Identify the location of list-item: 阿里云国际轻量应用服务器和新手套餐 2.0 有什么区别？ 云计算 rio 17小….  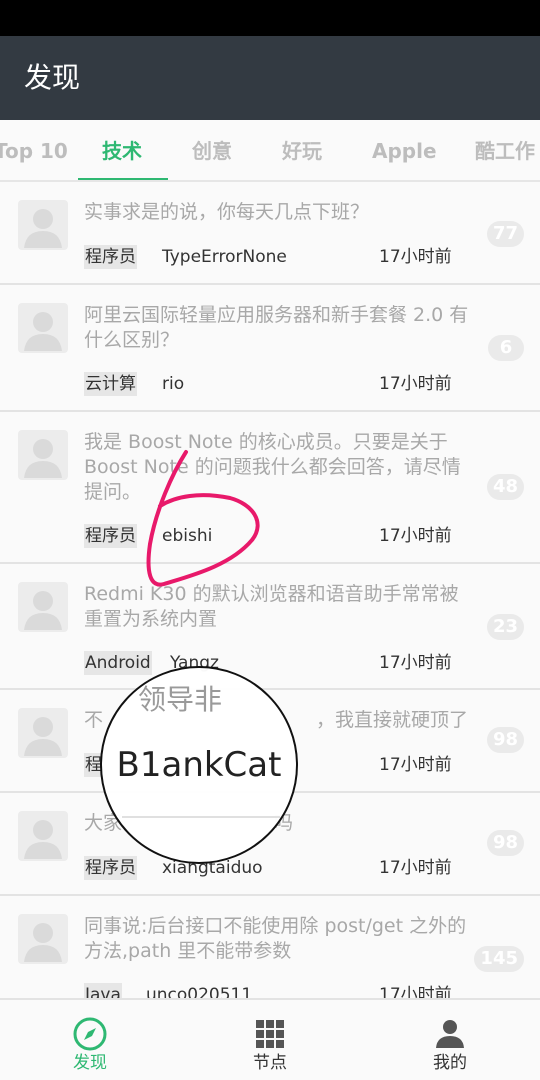
(270, 348).